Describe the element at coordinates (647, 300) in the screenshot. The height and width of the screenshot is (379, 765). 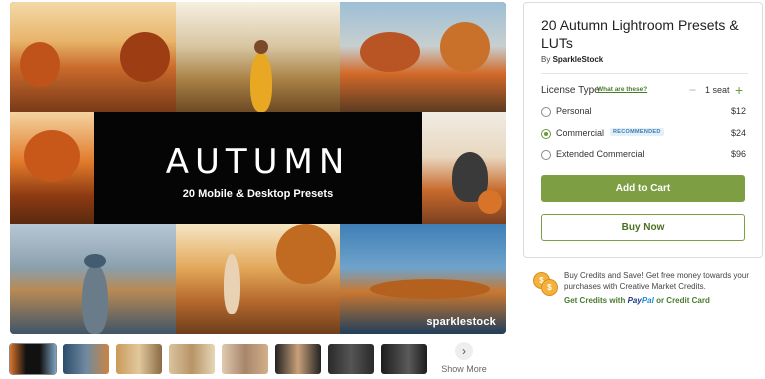
I see `paypal-logo-b: Pal` at that location.